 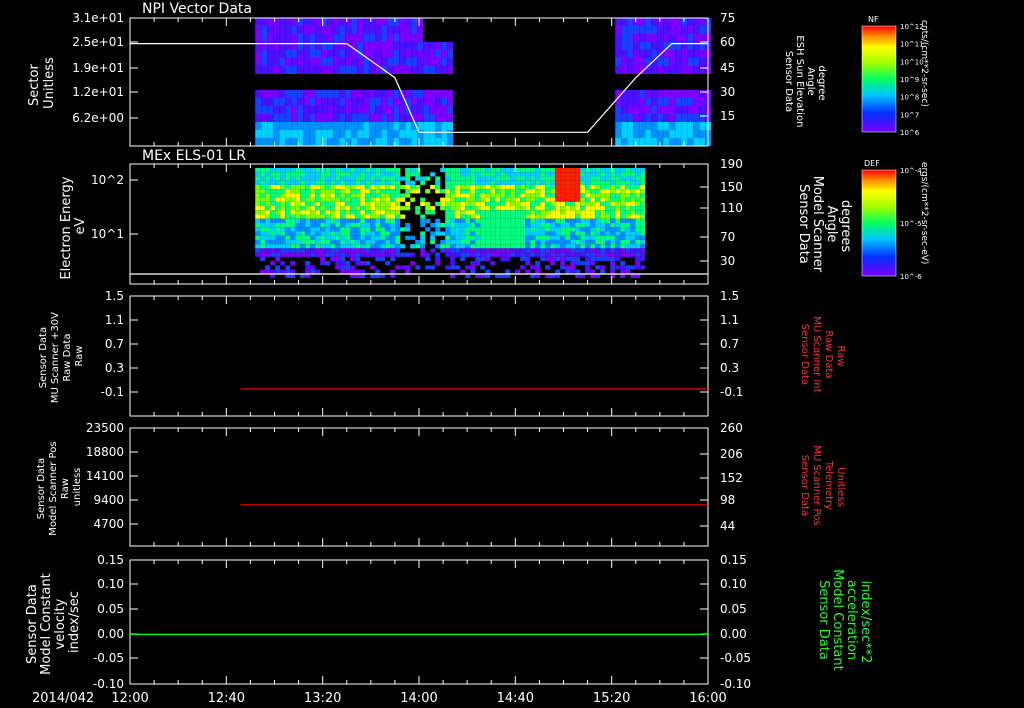 What do you see at coordinates (114, 344) in the screenshot?
I see `y-tick-label: 0.7` at bounding box center [114, 344].